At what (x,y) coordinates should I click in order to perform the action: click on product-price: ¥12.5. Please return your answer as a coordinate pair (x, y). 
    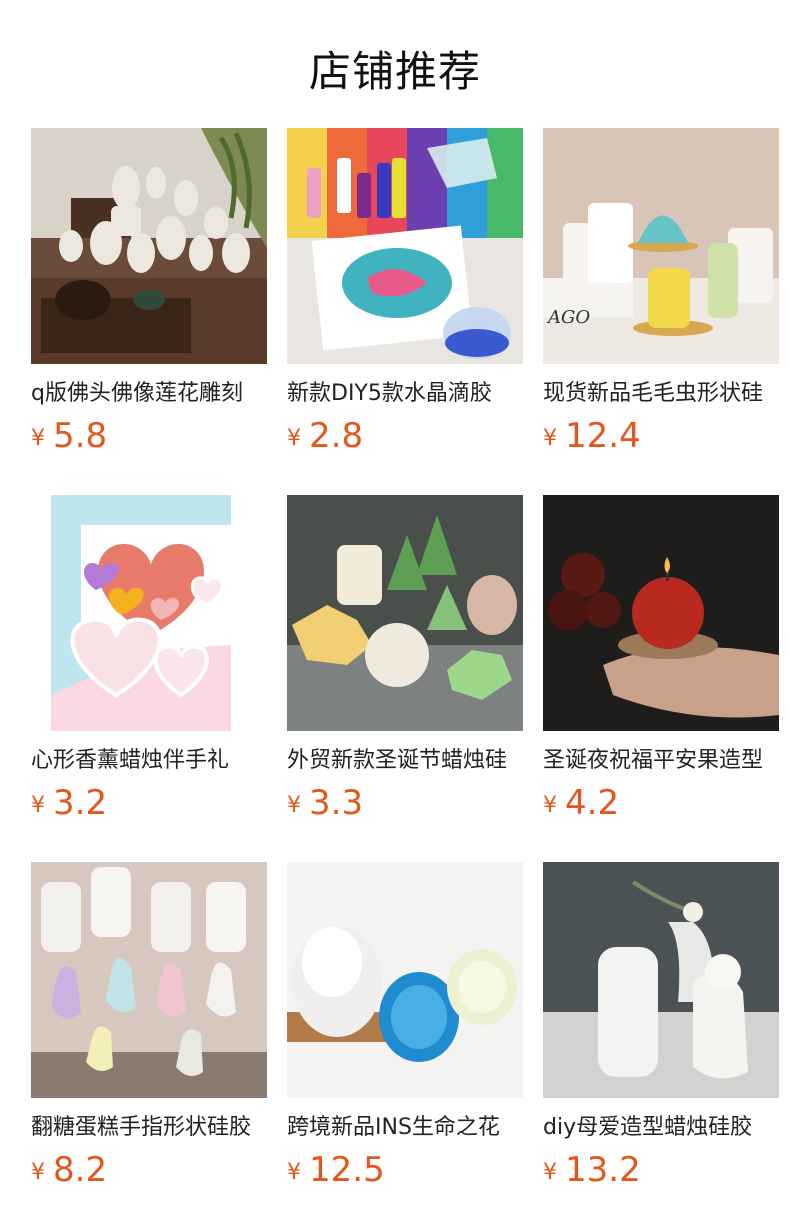
    Looking at the image, I should click on (336, 1172).